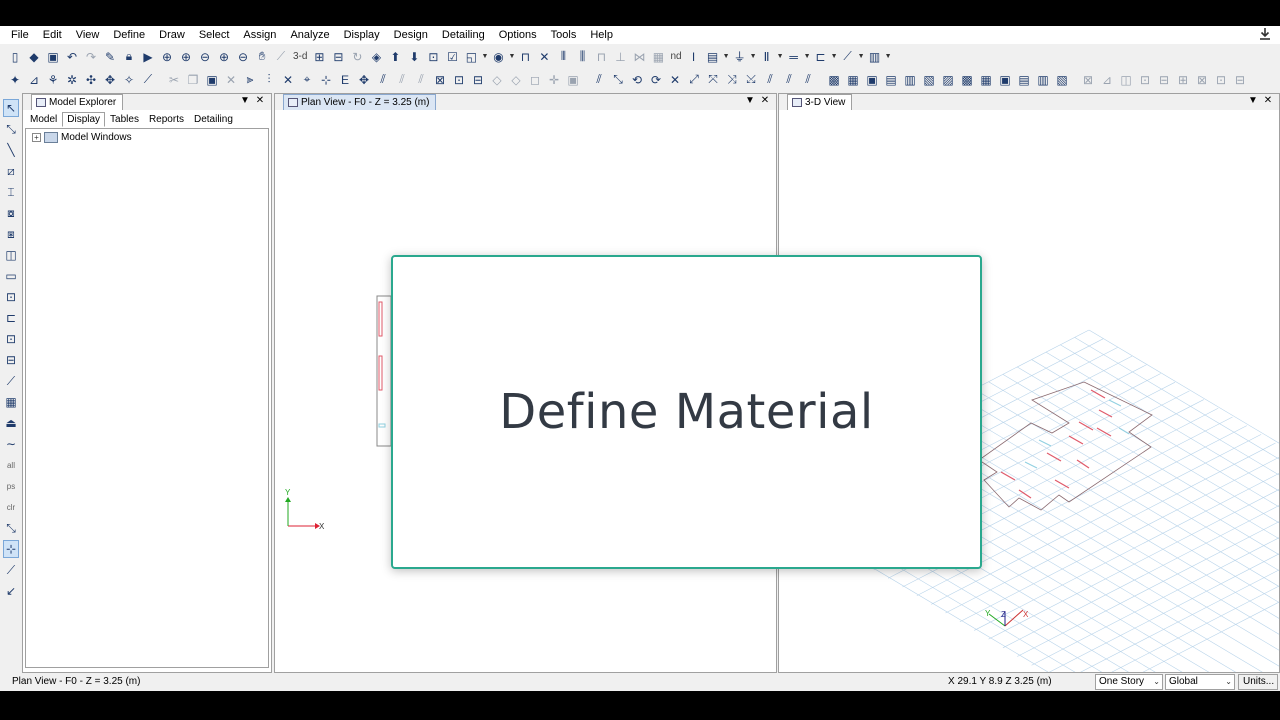 This screenshot has height=720, width=1280. I want to click on design-report-icon: ▩, so click(967, 80).